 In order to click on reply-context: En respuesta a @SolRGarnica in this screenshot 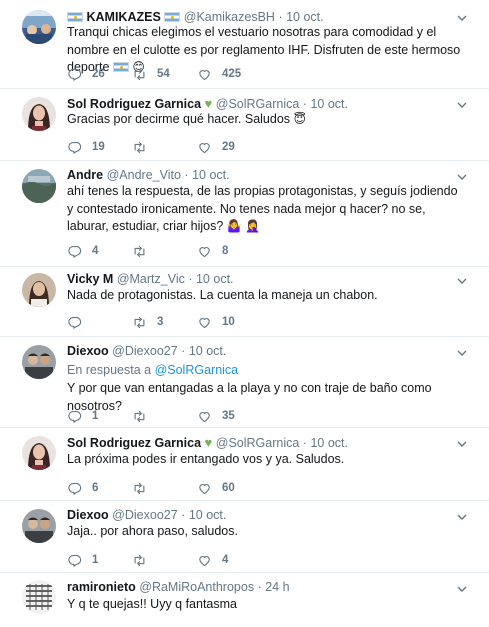, I will do `click(152, 370)`.